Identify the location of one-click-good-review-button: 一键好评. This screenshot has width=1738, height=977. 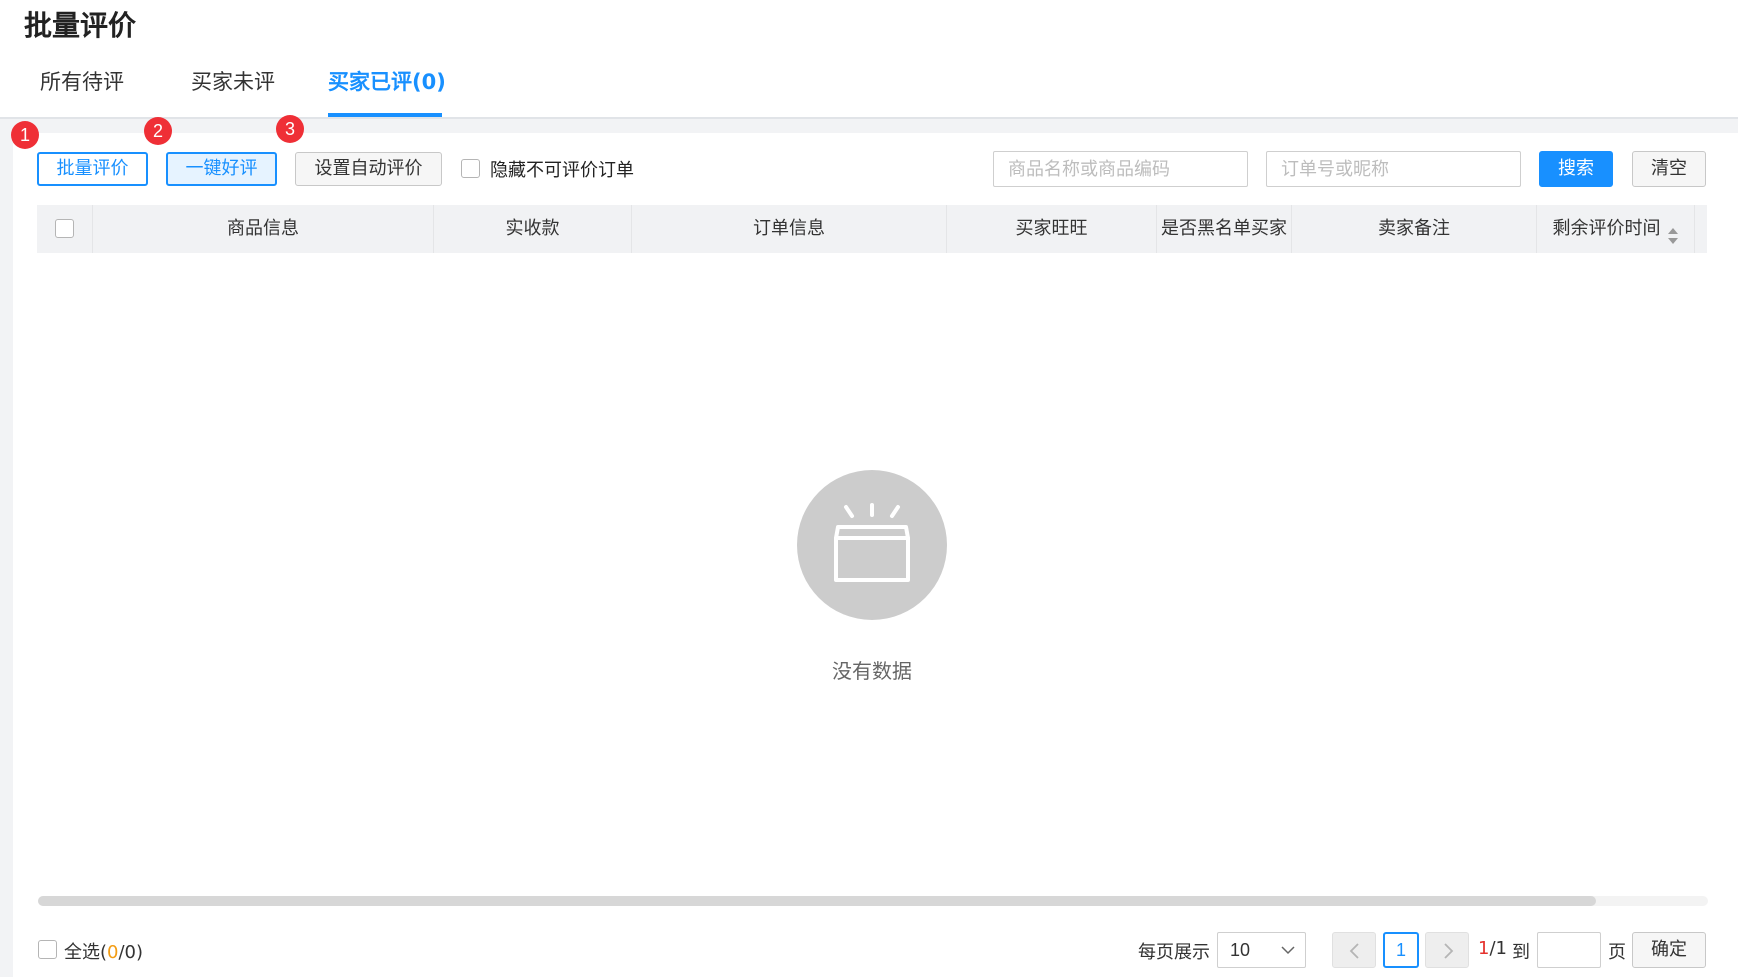
(221, 169).